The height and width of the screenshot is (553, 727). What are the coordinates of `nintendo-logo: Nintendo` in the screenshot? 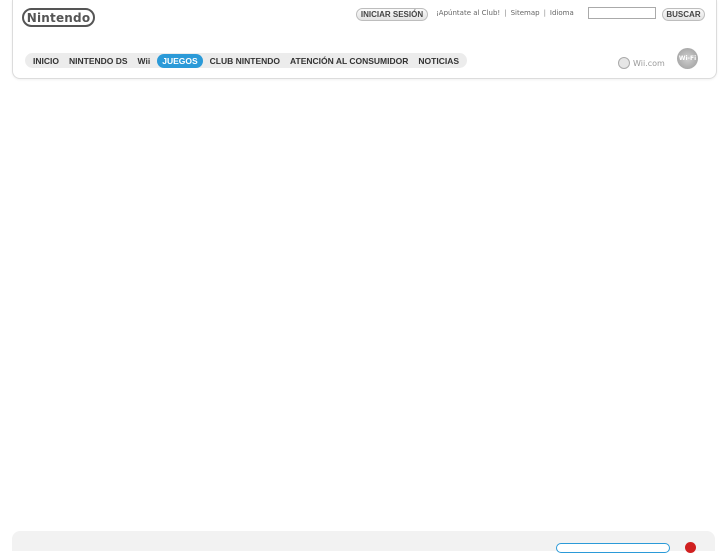 It's located at (58, 17).